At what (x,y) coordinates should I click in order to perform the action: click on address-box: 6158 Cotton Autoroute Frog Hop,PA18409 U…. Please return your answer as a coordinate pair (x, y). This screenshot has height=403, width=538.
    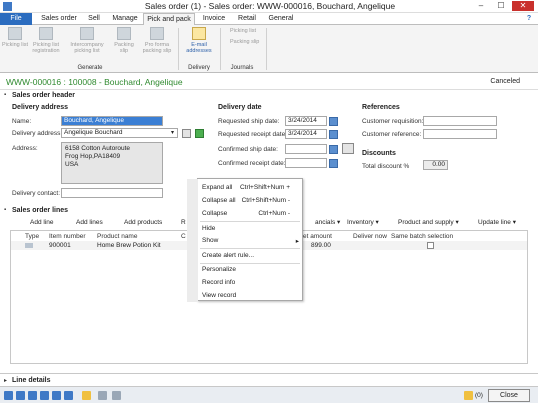
    Looking at the image, I should click on (112, 163).